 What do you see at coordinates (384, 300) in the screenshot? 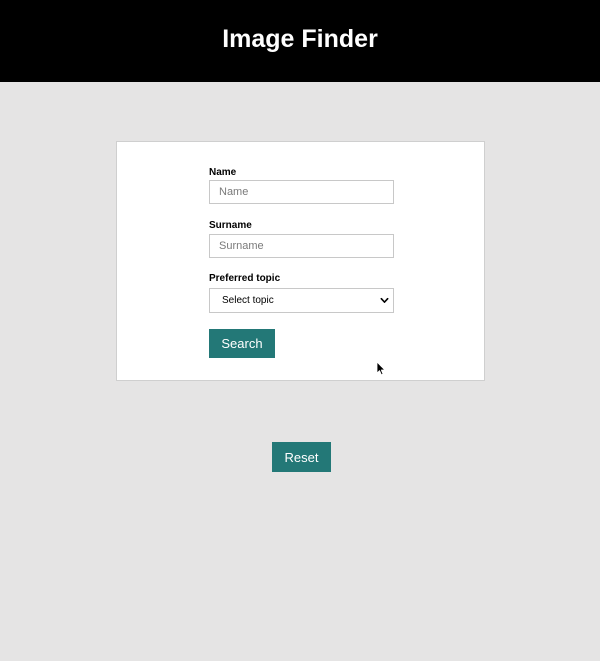
I see `chevron-down-icon` at bounding box center [384, 300].